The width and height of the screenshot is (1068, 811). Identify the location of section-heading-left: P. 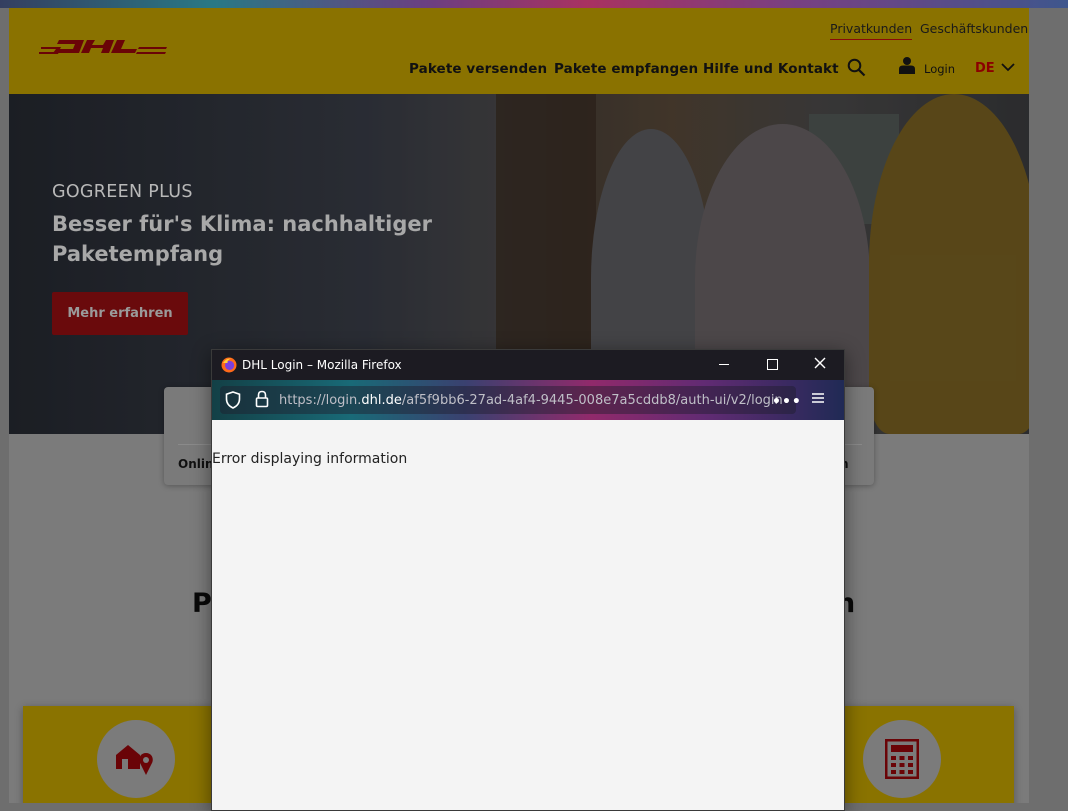
(202, 603).